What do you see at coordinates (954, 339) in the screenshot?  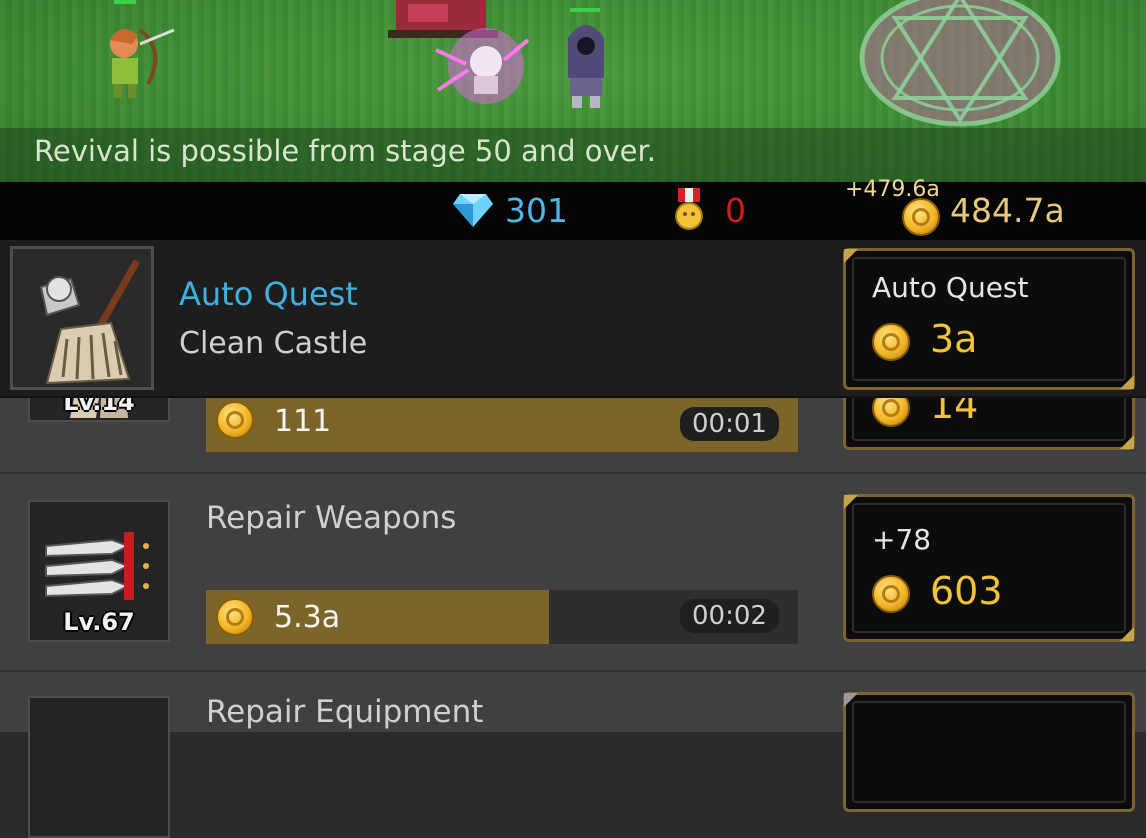 I see `auto-quest-cost: 3a` at bounding box center [954, 339].